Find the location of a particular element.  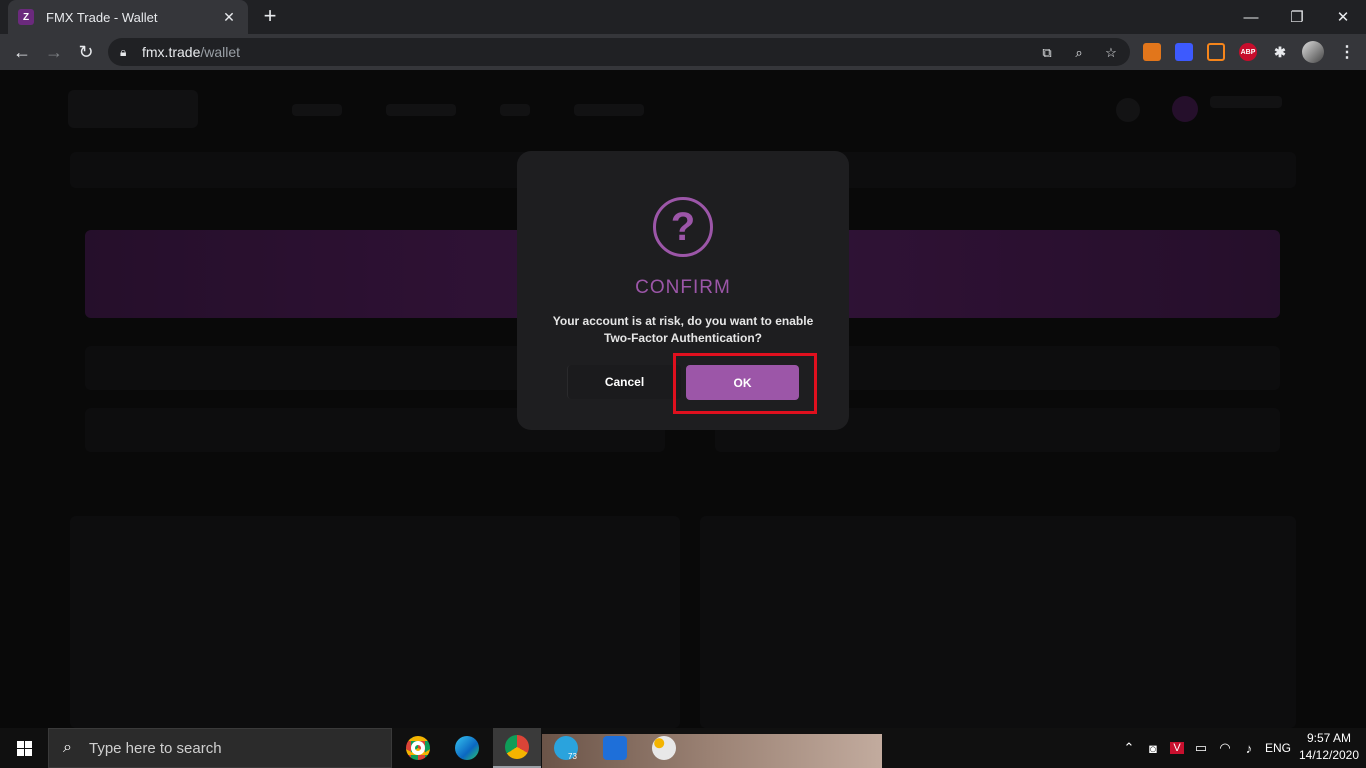

edge-app is located at coordinates (467, 748).